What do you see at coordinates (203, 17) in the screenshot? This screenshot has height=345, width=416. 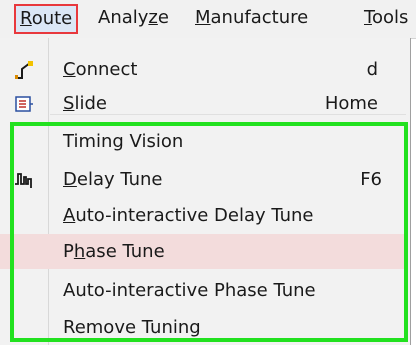 I see `menu-manufacture-mnemonic: M` at bounding box center [203, 17].